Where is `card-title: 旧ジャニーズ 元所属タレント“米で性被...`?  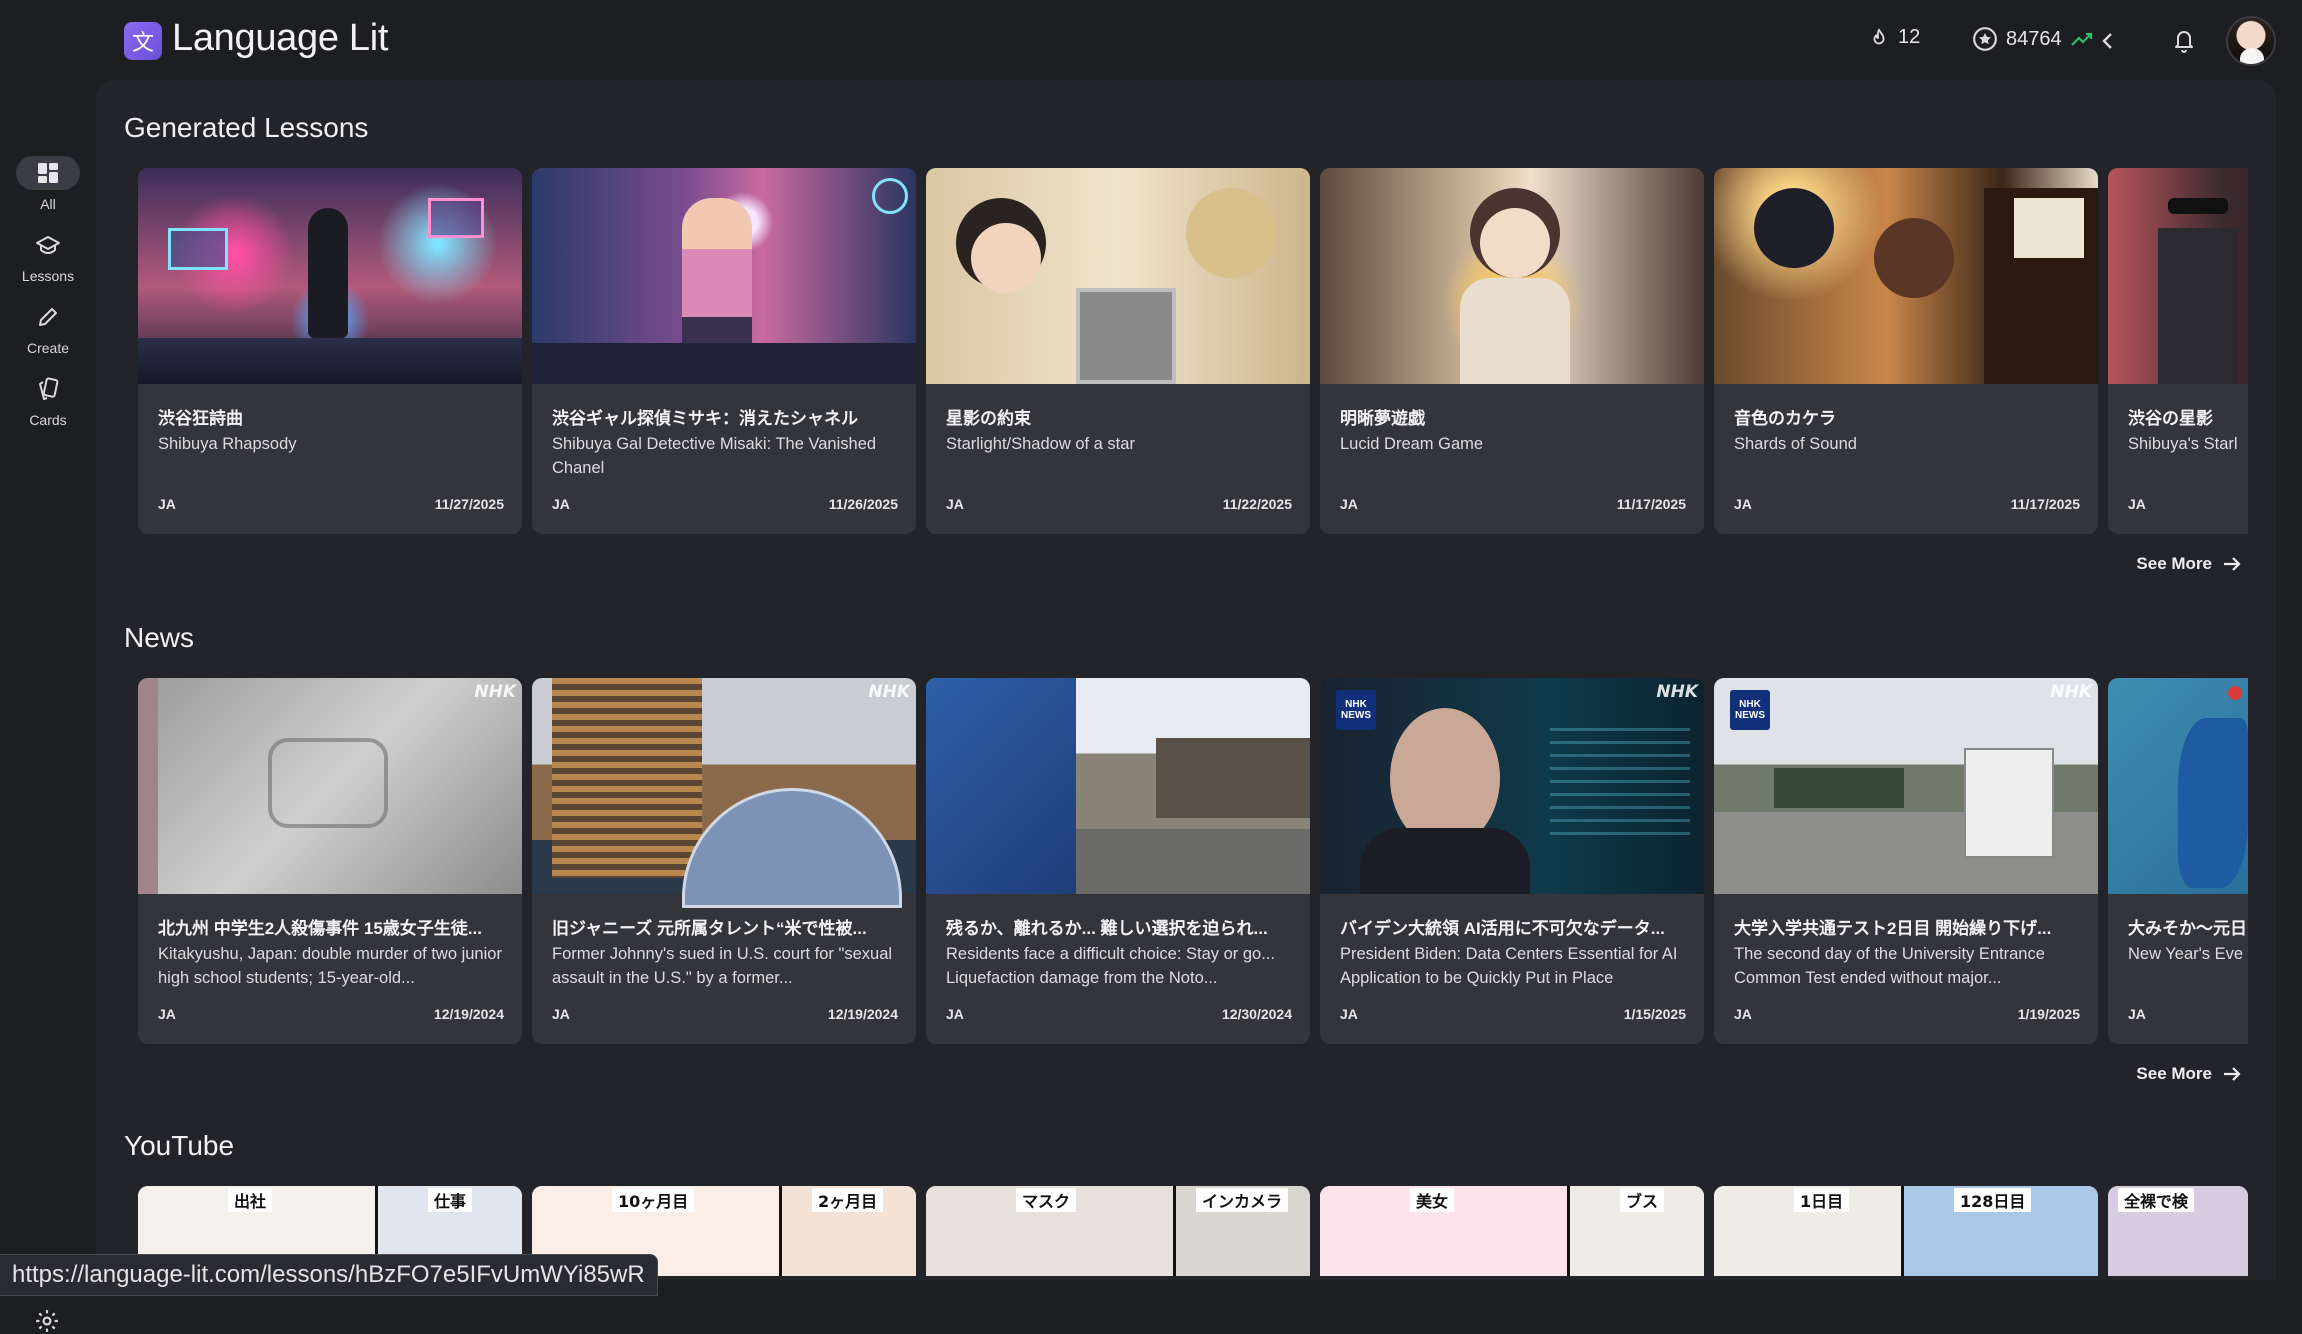 card-title: 旧ジャニーズ 元所属タレント“米で性被... is located at coordinates (709, 928).